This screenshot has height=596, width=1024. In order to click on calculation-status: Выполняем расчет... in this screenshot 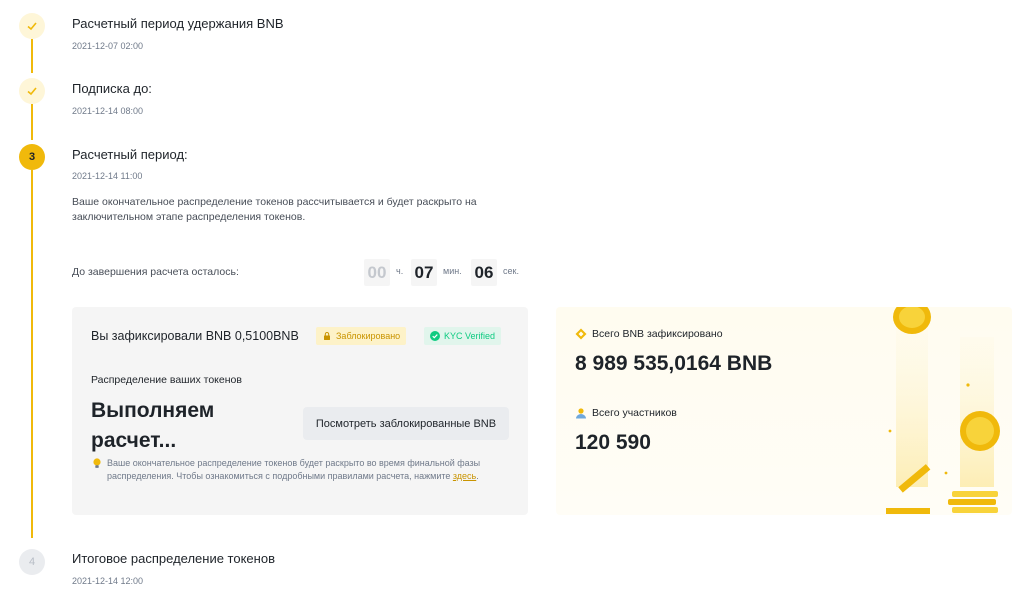, I will do `click(153, 425)`.